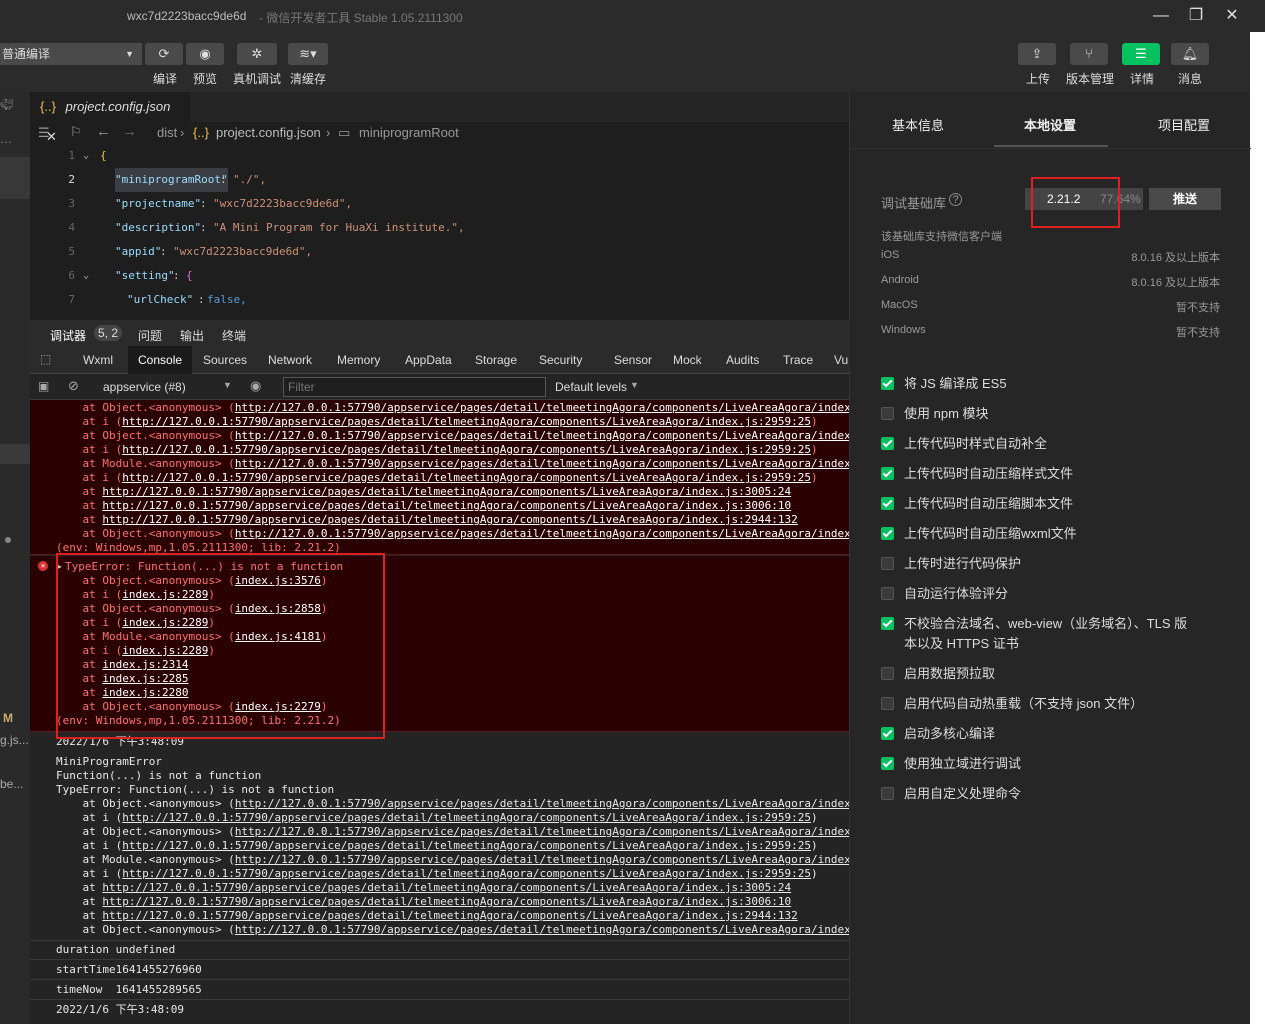  Describe the element at coordinates (160, 360) in the screenshot. I see `tab-console: Console` at that location.